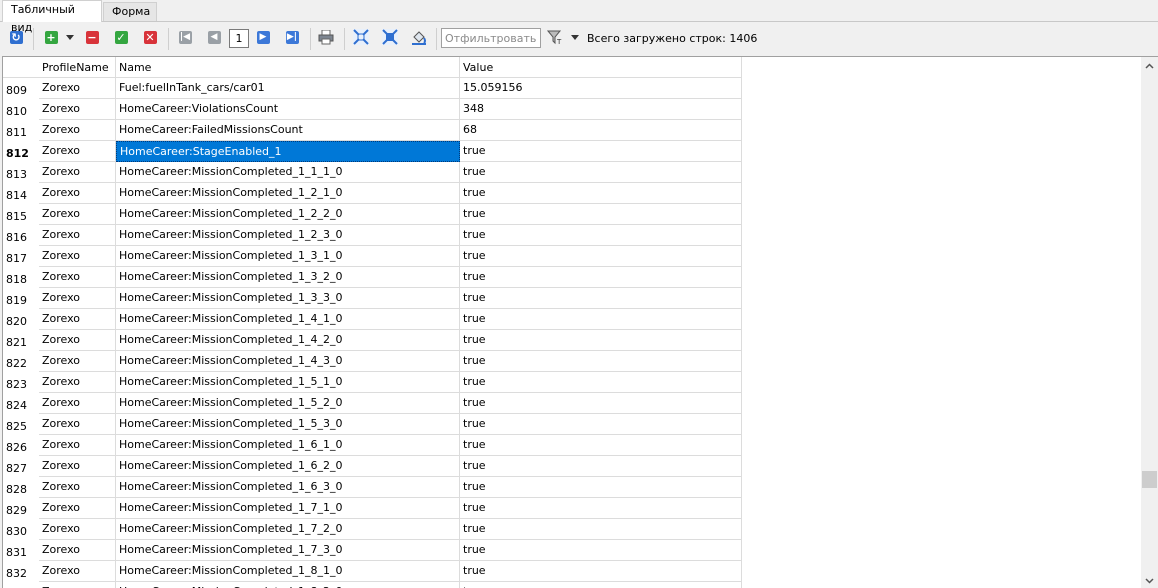 The image size is (1158, 588). Describe the element at coordinates (288, 67) in the screenshot. I see `column-header-name: Name` at that location.